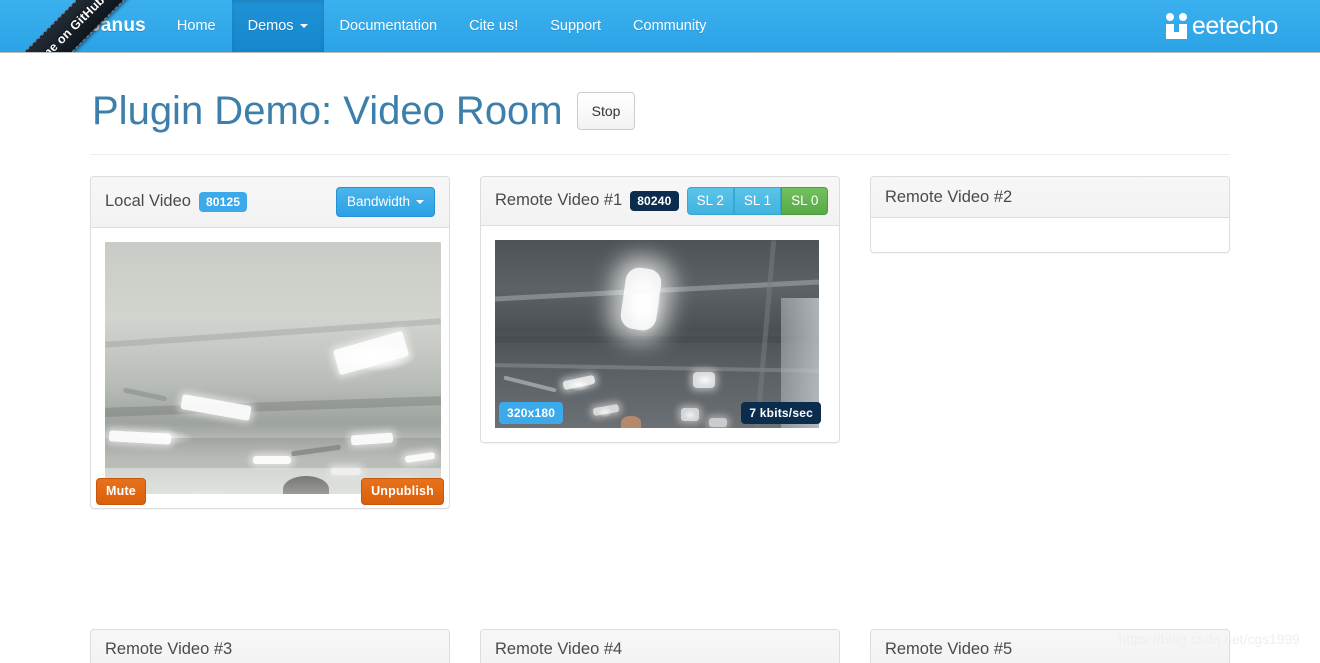 This screenshot has height=663, width=1320. I want to click on remote-video-1-wrapper: 320x180 7 kbits/sec, so click(659, 333).